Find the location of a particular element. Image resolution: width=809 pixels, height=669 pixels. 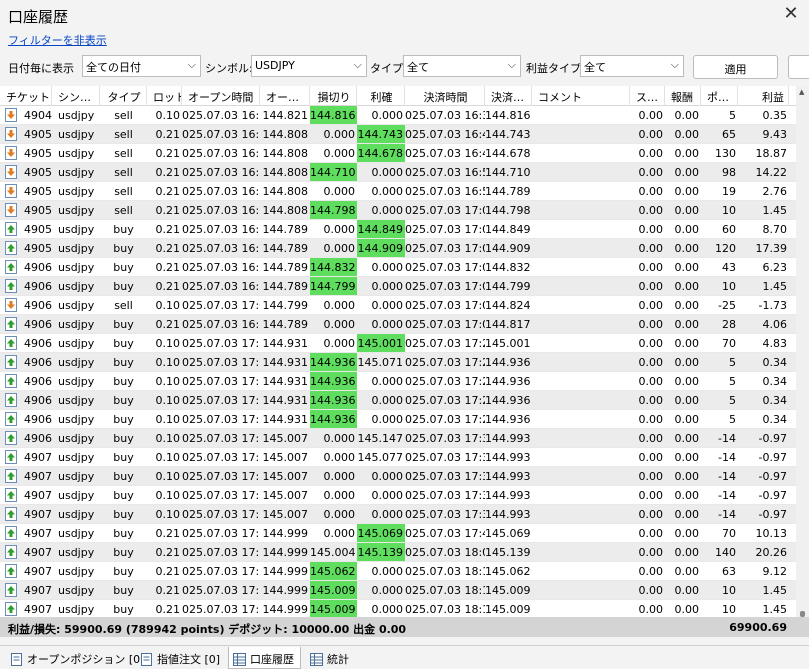

type-select: 全て ⌵ is located at coordinates (462, 66).